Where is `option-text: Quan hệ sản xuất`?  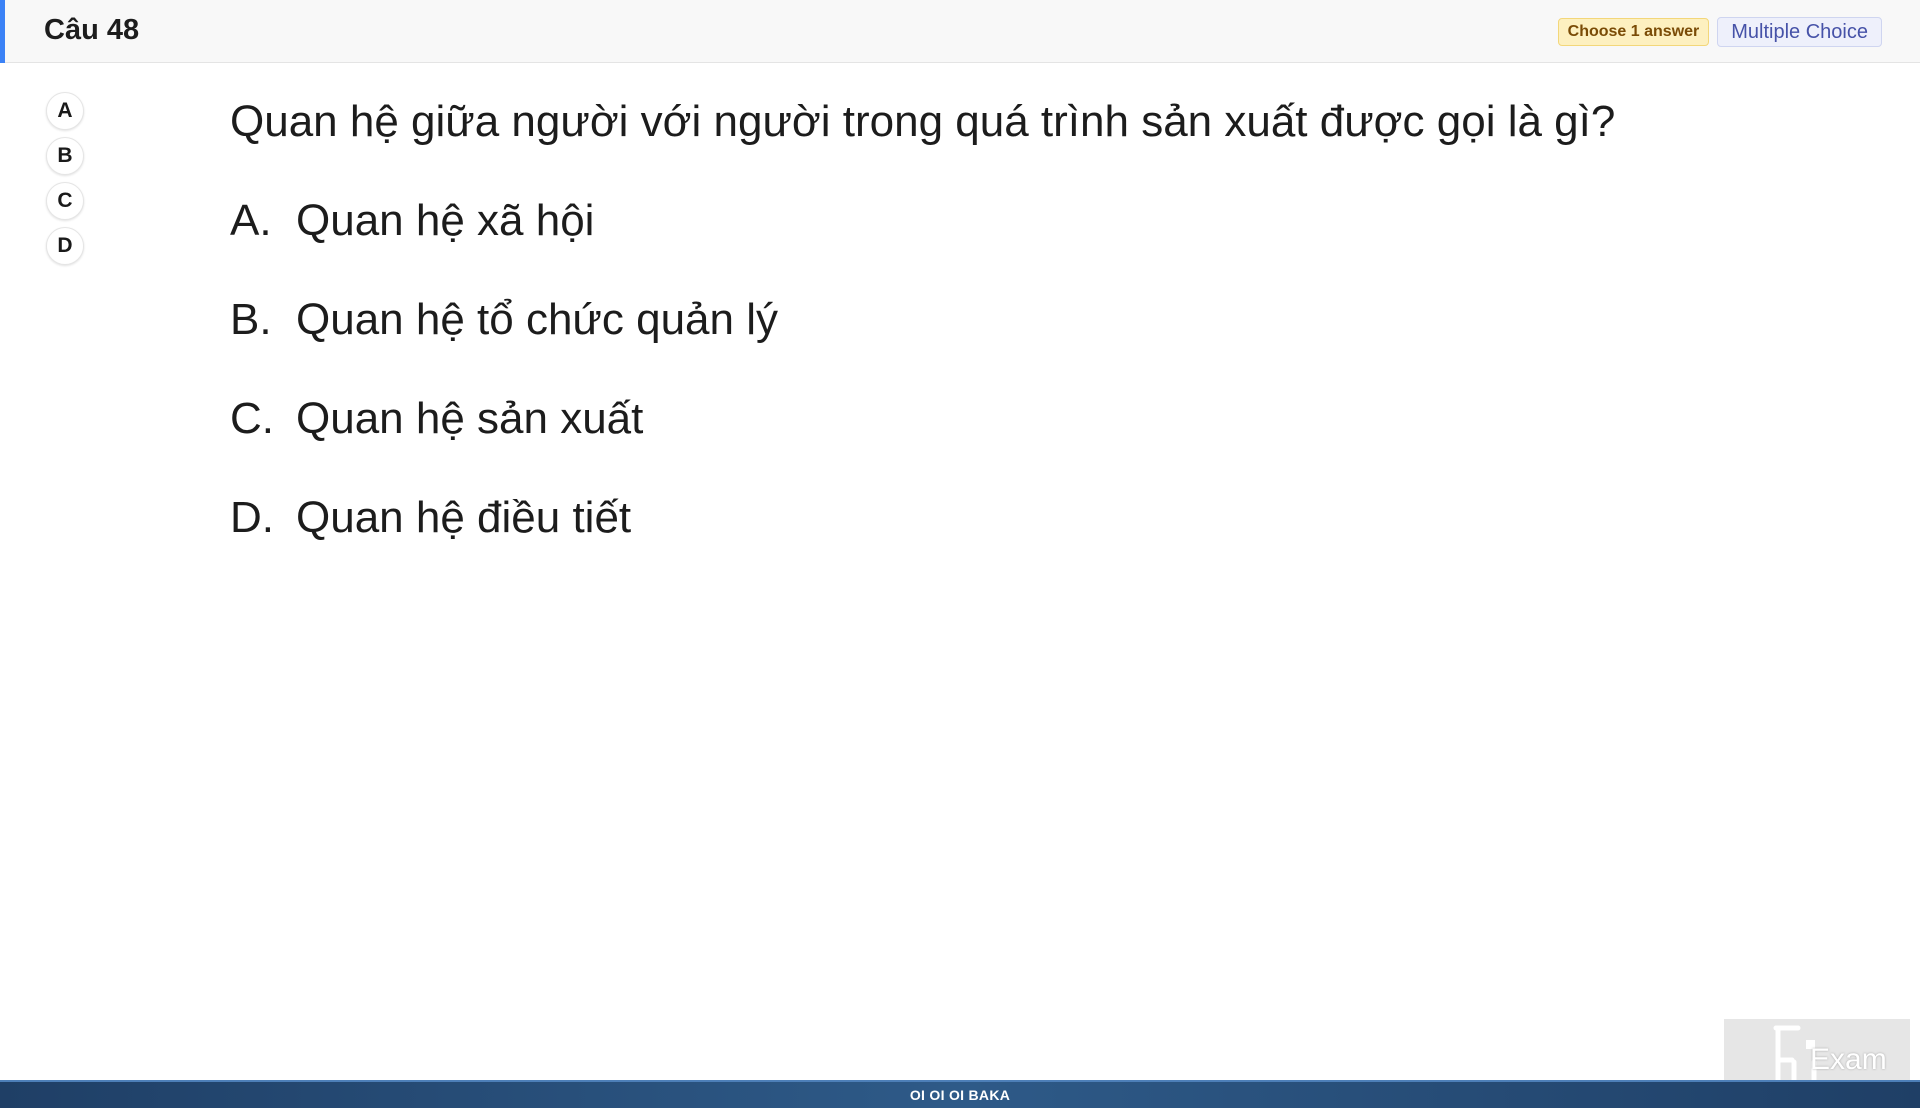
option-text: Quan hệ sản xuất is located at coordinates (470, 418).